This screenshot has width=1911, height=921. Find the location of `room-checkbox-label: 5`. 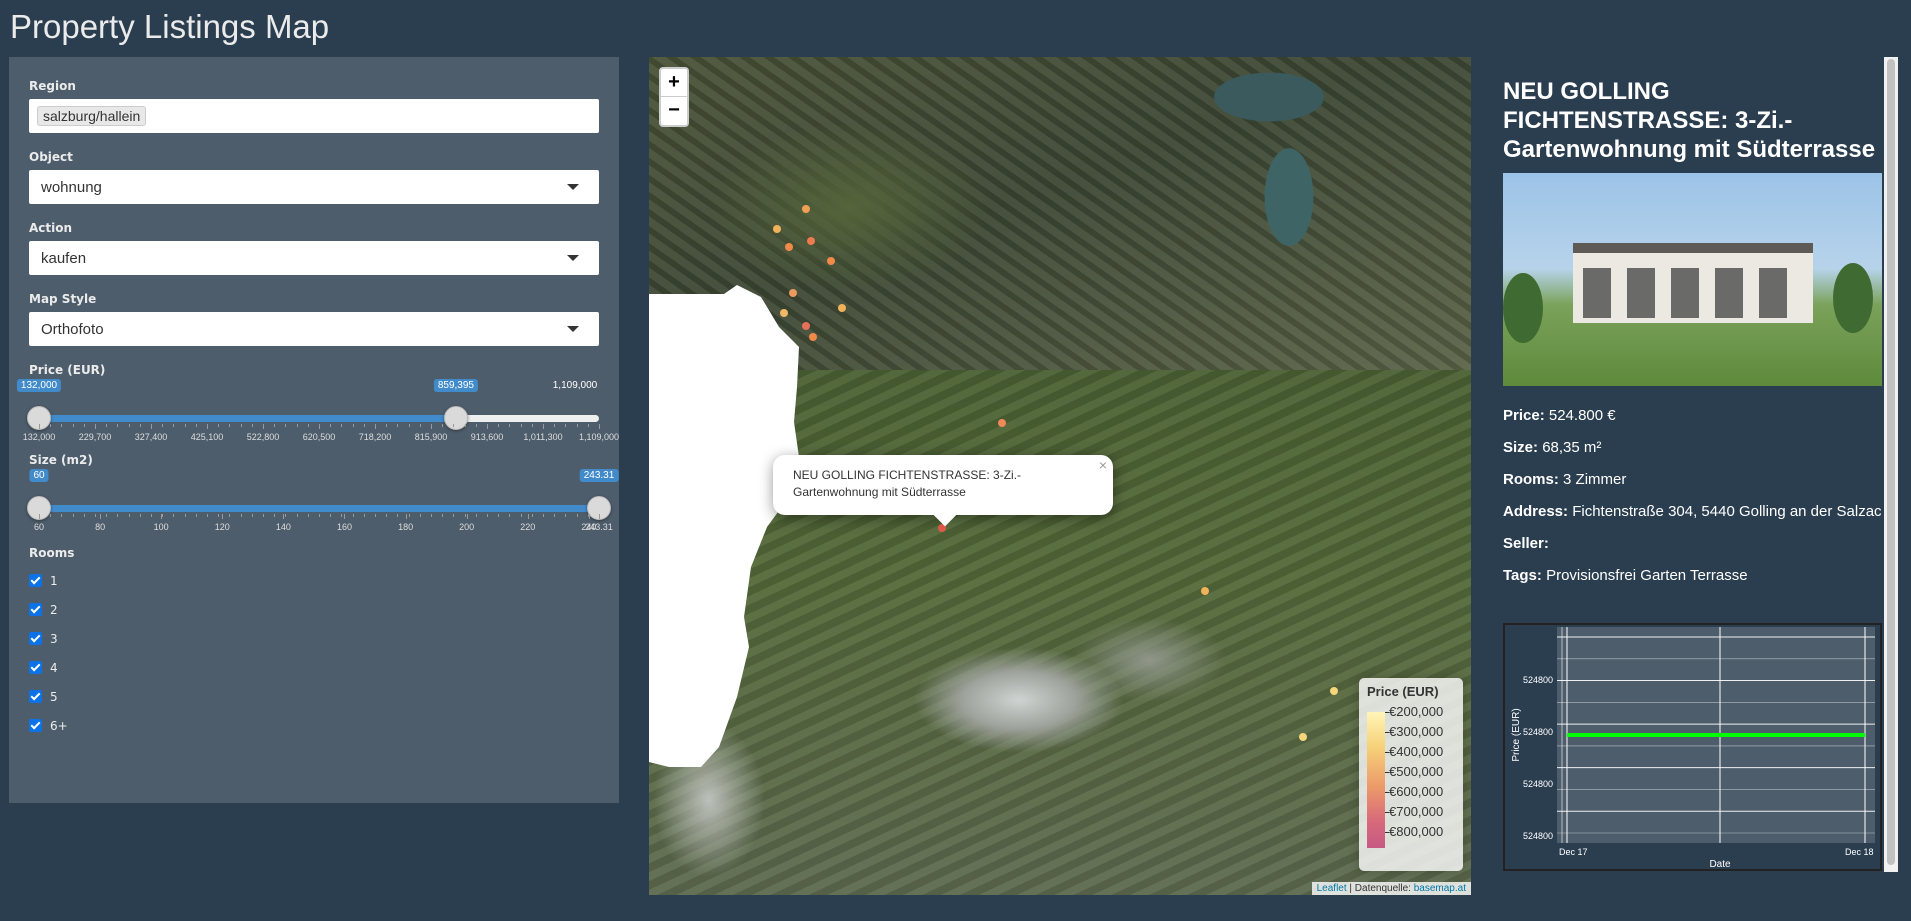

room-checkbox-label: 5 is located at coordinates (54, 696).